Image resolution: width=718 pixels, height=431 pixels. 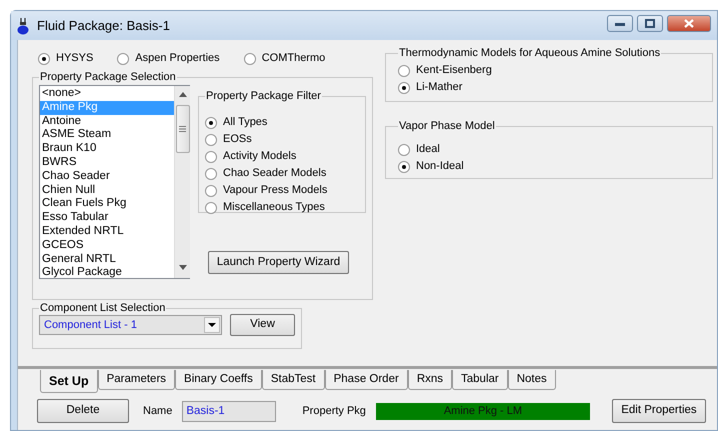 I want to click on list-item: General NRTL, so click(x=107, y=259).